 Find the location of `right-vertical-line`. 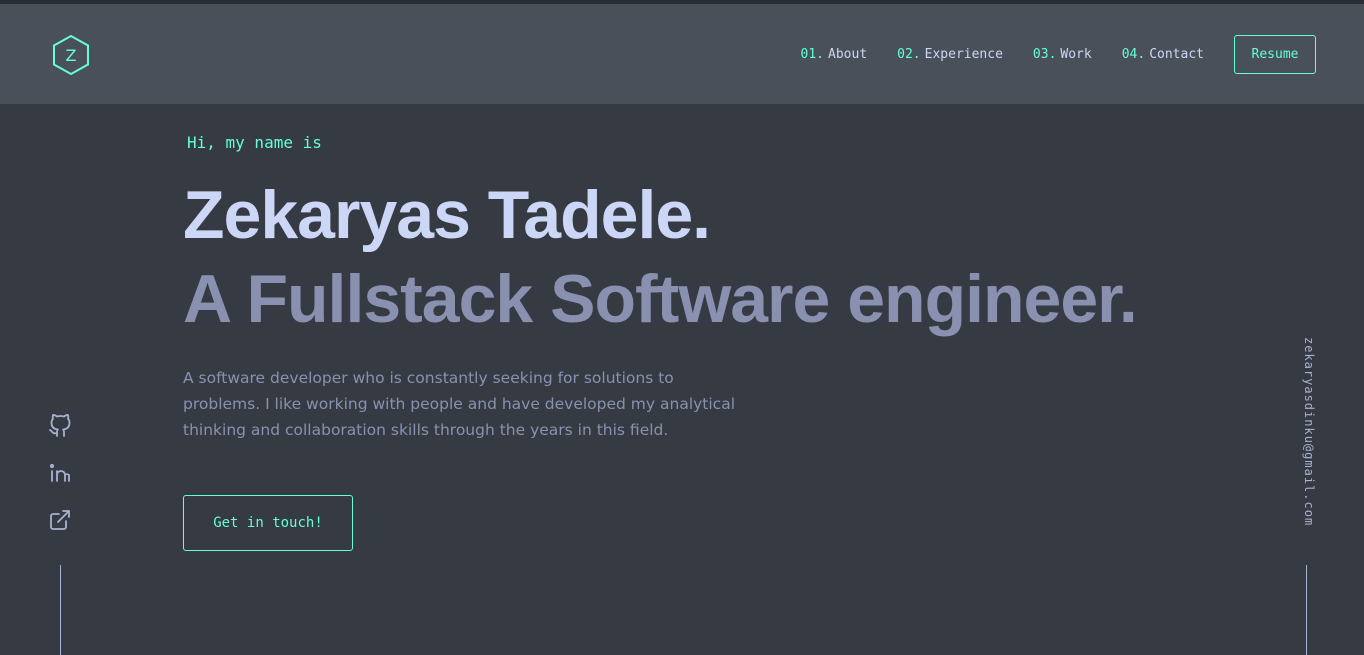

right-vertical-line is located at coordinates (1306, 610).